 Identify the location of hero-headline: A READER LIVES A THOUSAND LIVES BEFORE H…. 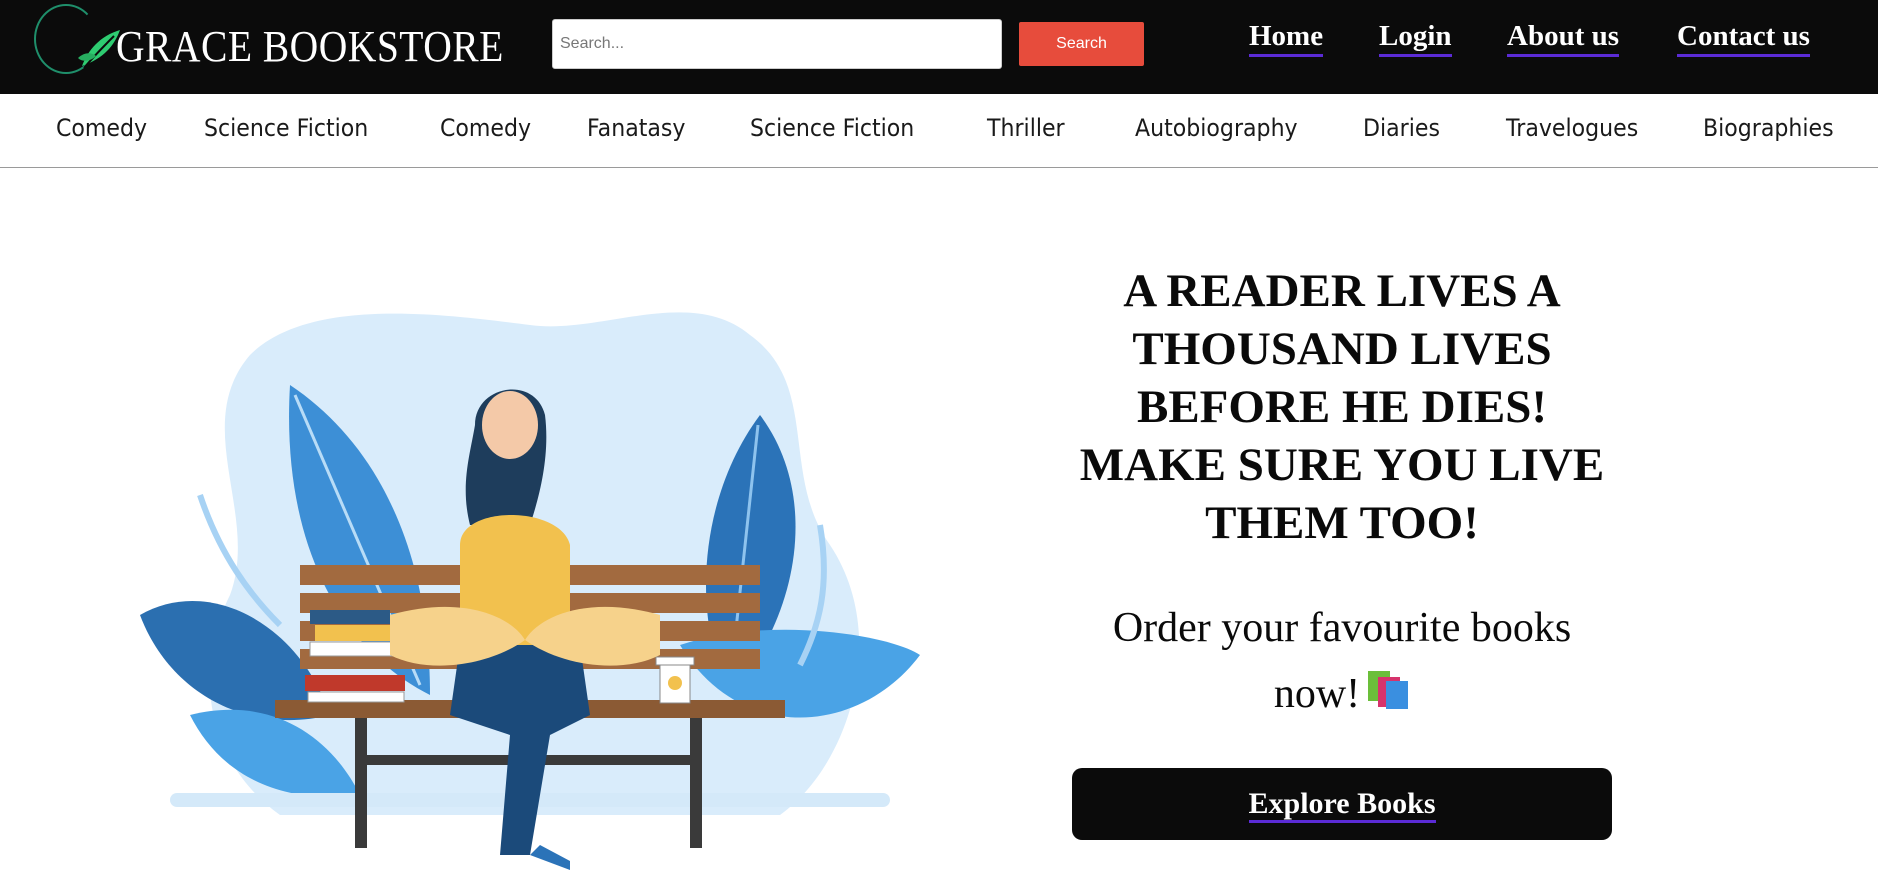
(1342, 407).